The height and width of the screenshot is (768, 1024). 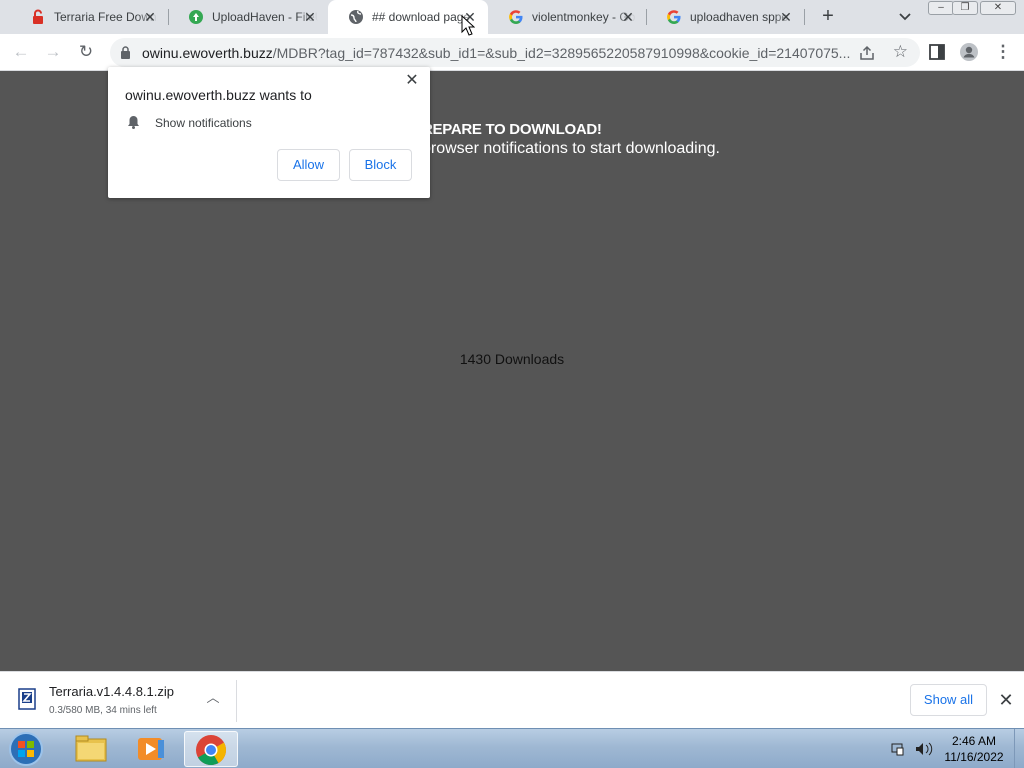 I want to click on close-shelf-icon: ✕, so click(x=1006, y=700).